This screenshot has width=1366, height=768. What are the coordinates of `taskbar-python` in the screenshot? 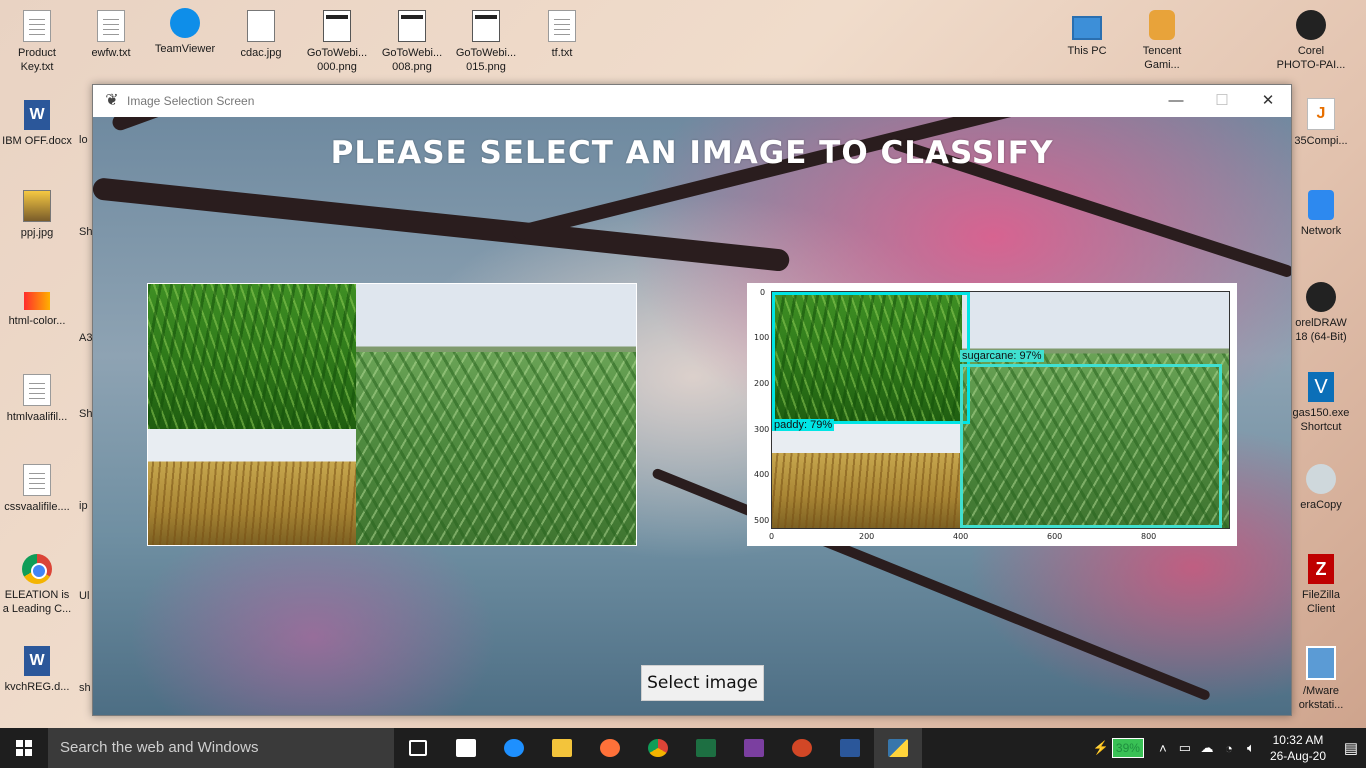 It's located at (898, 748).